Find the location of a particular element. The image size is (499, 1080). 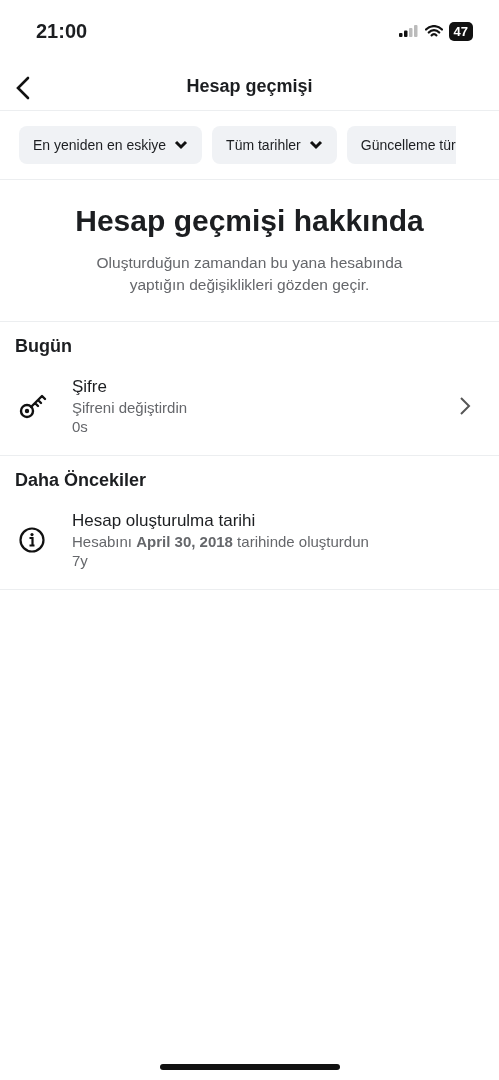

item-time: 0s is located at coordinates (80, 427).